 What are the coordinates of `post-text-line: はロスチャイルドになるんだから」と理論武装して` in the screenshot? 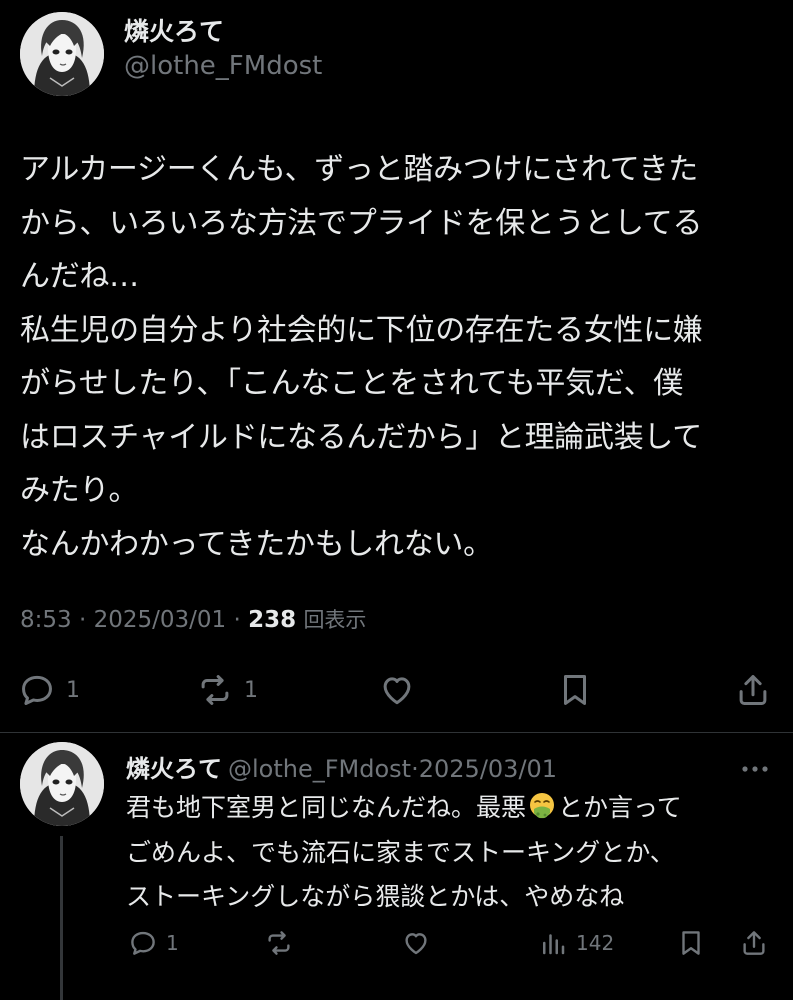 It's located at (361, 437).